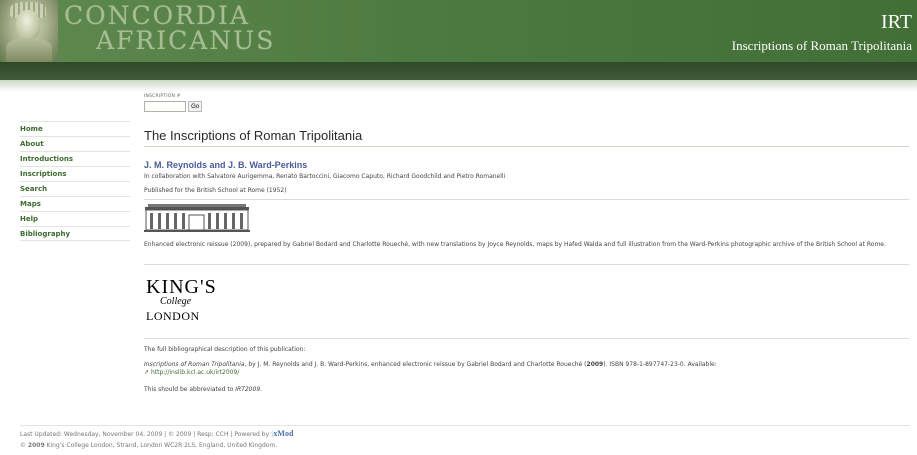  Describe the element at coordinates (213, 434) in the screenshot. I see `responsibility: Resp: CCH` at that location.